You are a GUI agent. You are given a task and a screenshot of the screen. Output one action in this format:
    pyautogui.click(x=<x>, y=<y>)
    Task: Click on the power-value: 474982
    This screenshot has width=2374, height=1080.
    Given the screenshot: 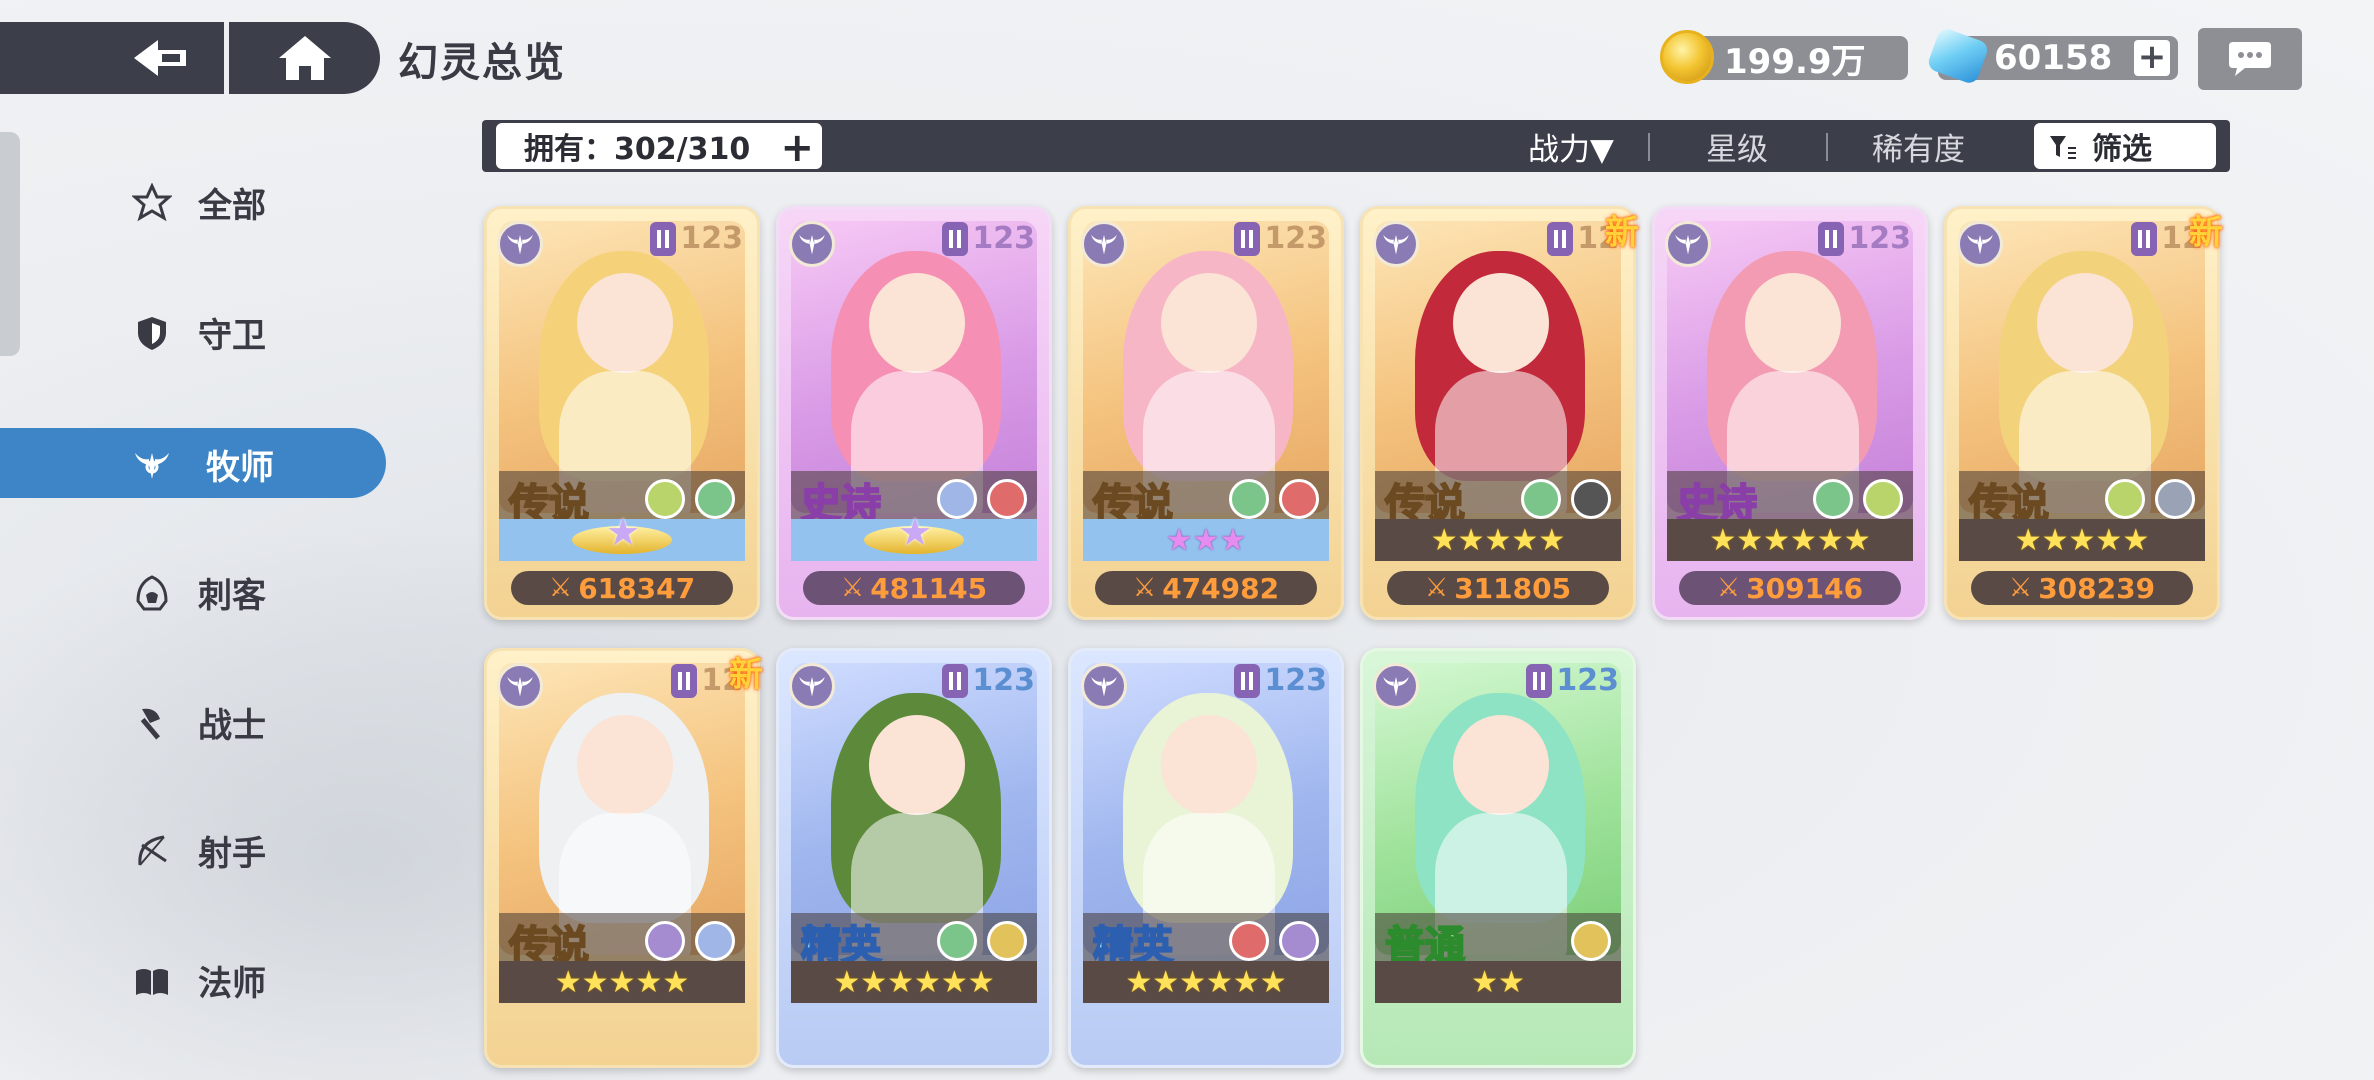 What is the action you would take?
    pyautogui.click(x=1221, y=588)
    